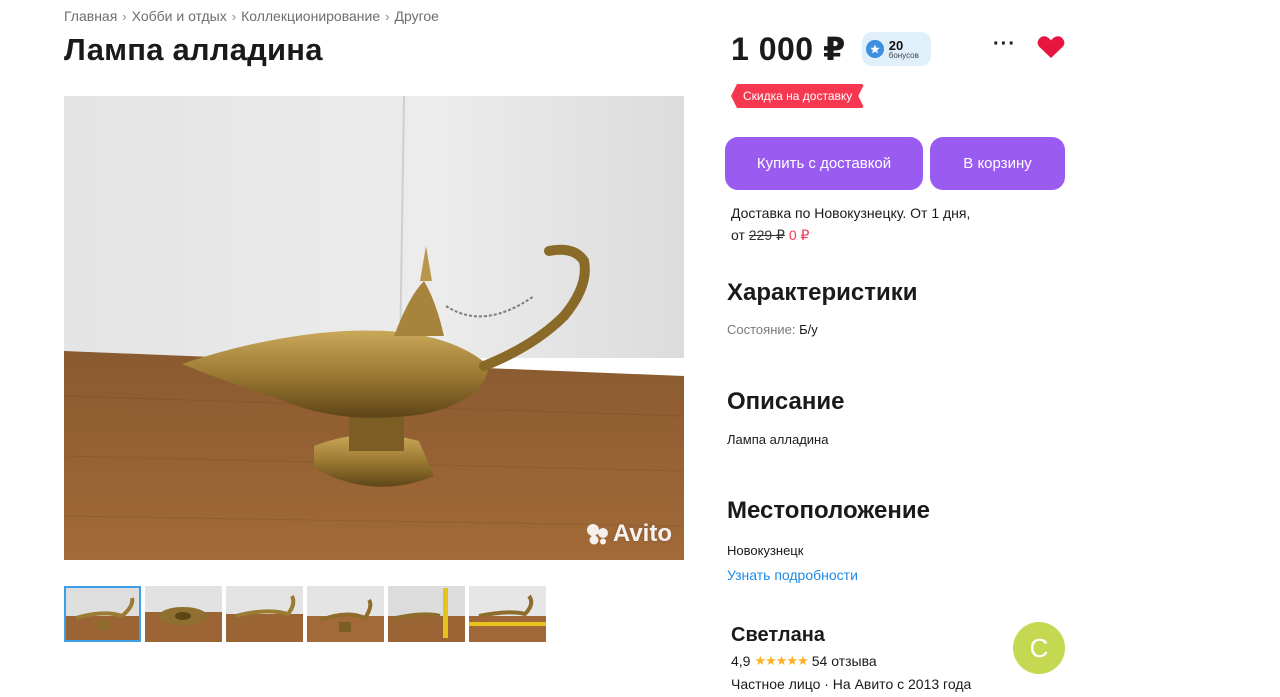  Describe the element at coordinates (761, 329) in the screenshot. I see `condition-label: Состояние:` at that location.